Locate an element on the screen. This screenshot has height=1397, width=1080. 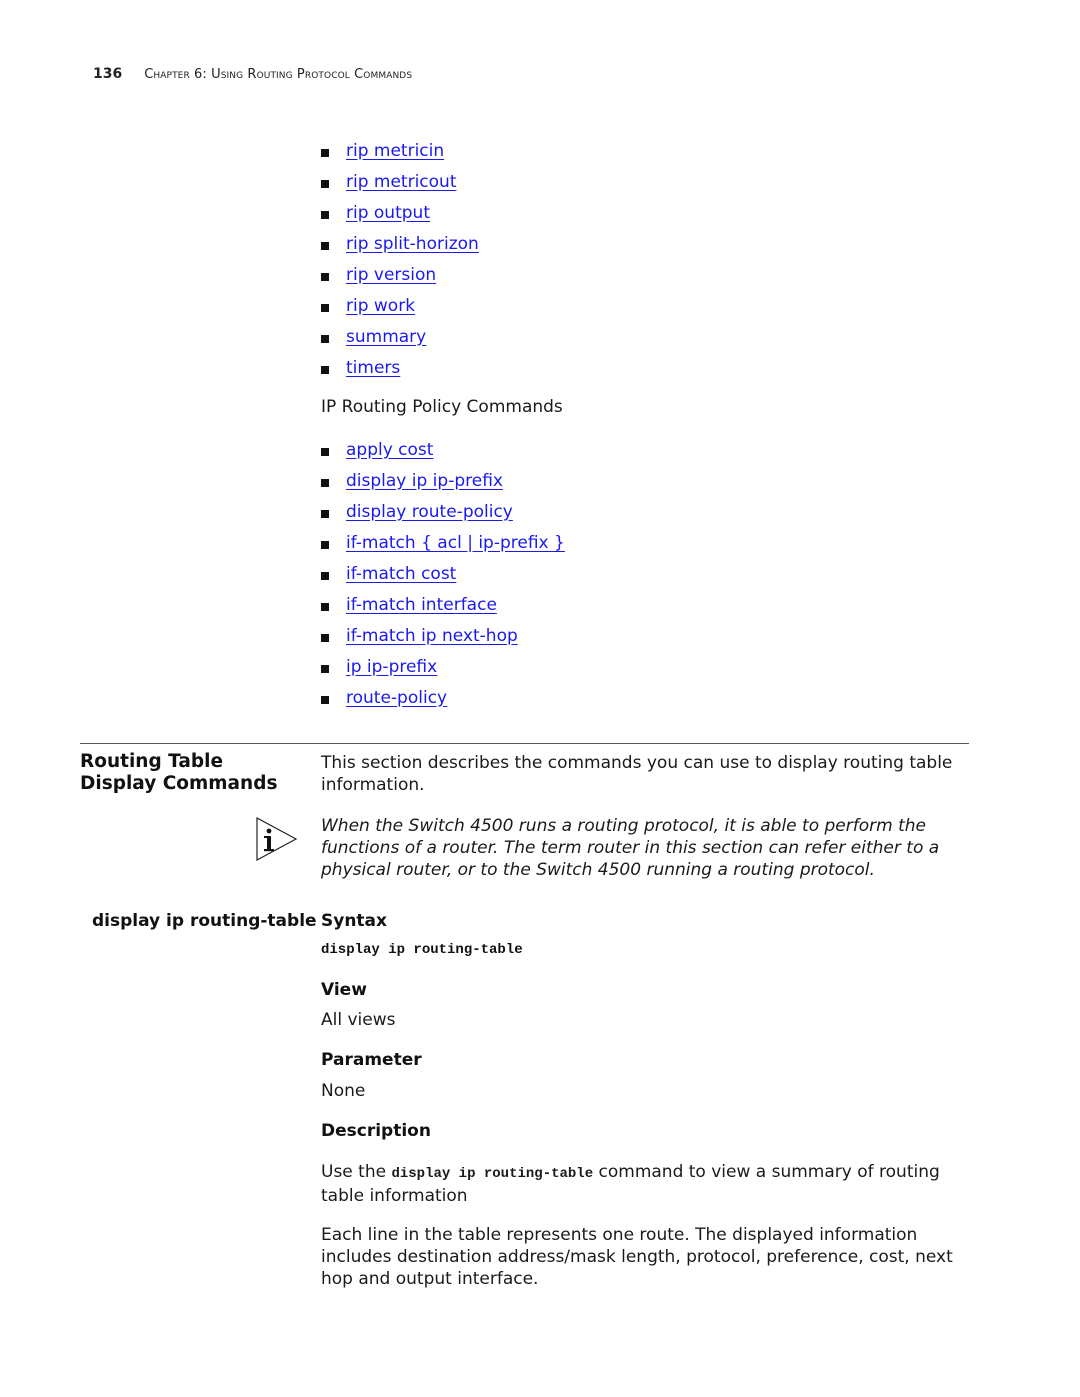
info-icon is located at coordinates (277, 839).